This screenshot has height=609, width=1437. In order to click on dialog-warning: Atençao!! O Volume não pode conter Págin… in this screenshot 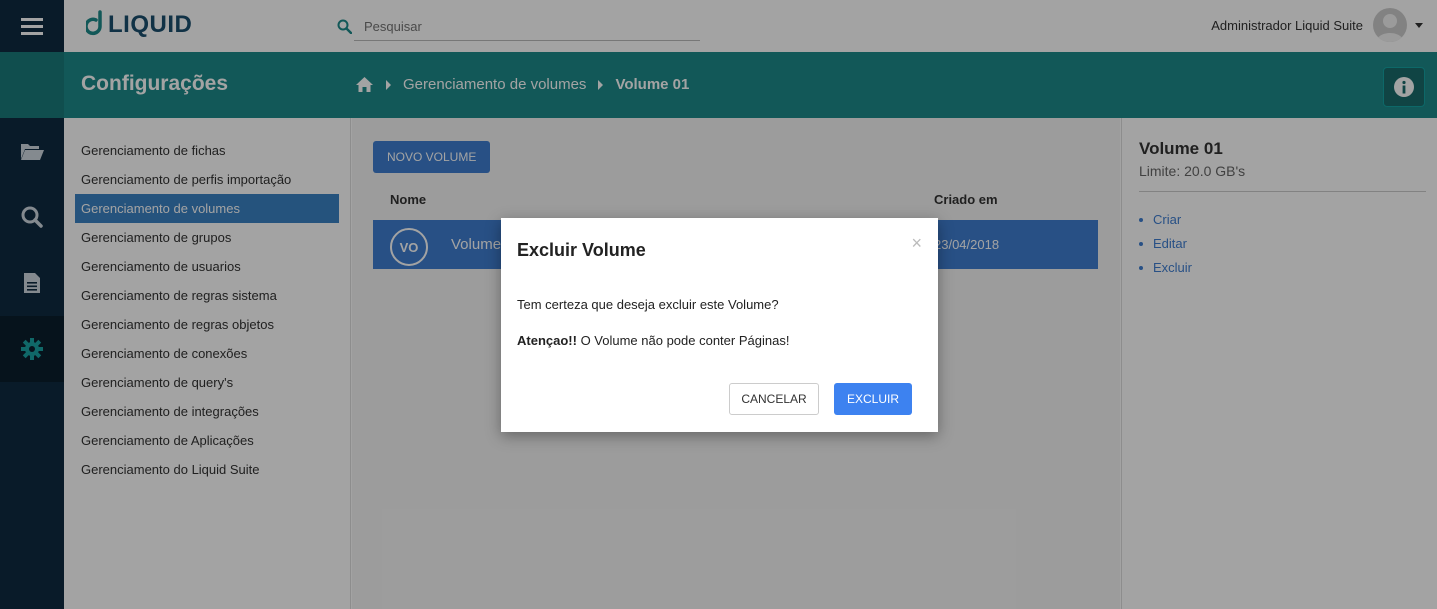, I will do `click(653, 340)`.